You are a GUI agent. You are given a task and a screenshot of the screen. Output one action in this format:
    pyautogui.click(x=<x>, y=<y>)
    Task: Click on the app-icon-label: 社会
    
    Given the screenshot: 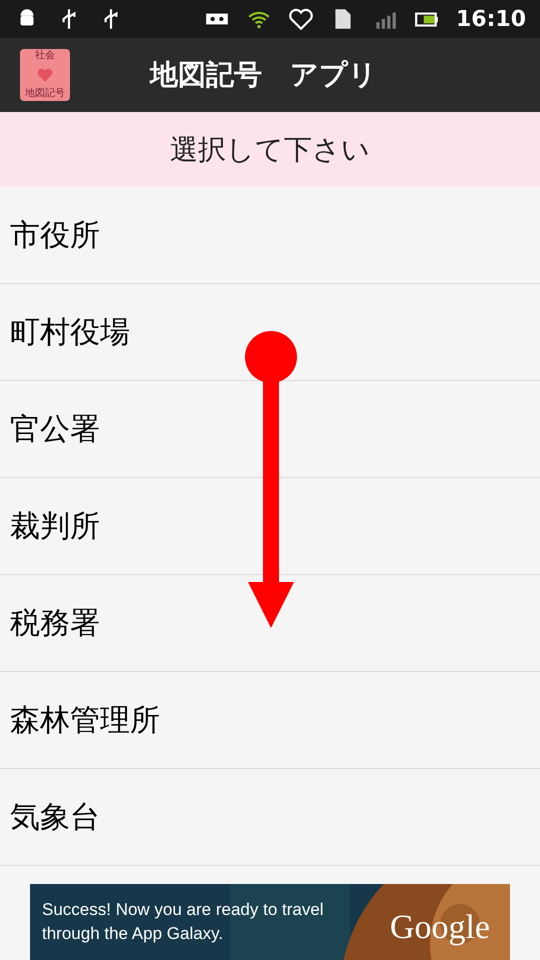 What is the action you would take?
    pyautogui.click(x=45, y=56)
    